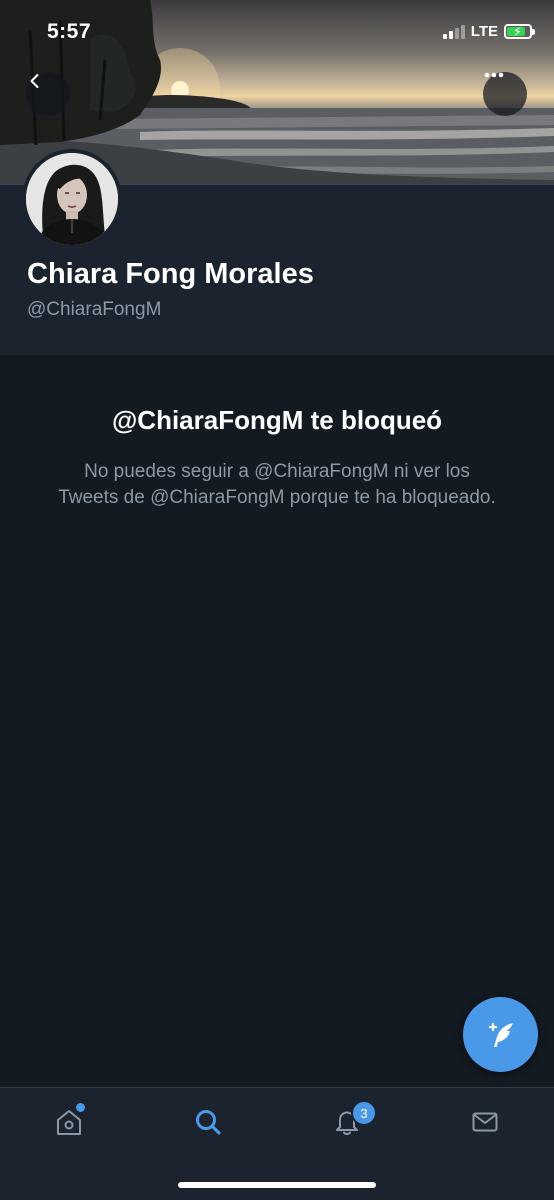 The image size is (554, 1200). I want to click on home-new-dot, so click(80, 1107).